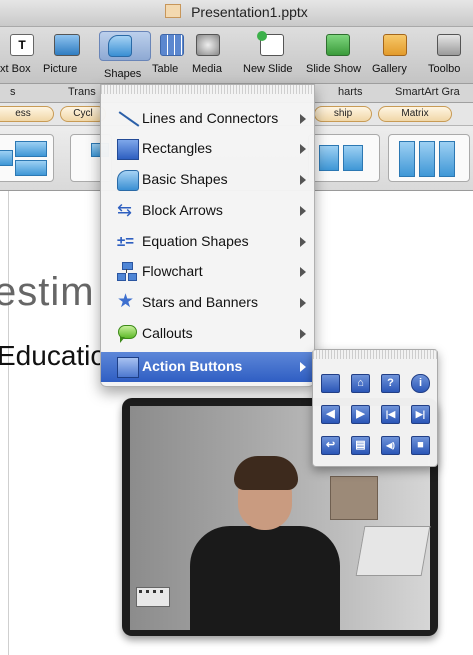 The height and width of the screenshot is (655, 473). What do you see at coordinates (270, 43) in the screenshot?
I see `new-slide-icon` at bounding box center [270, 43].